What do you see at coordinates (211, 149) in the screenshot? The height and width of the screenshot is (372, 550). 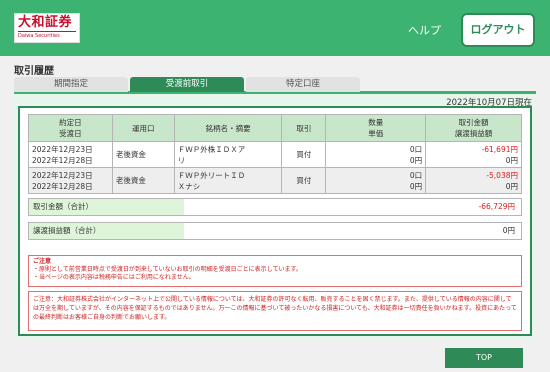 I see `fund-name-line1: ＦＷＰ外株ＩＤＸア` at bounding box center [211, 149].